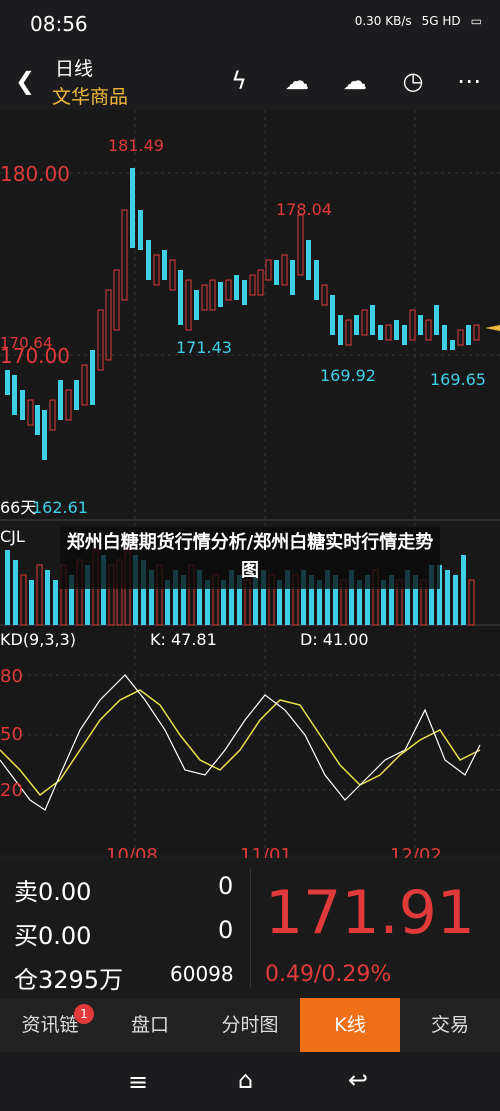 The image size is (500, 1111). I want to click on last-price: 171.91, so click(370, 913).